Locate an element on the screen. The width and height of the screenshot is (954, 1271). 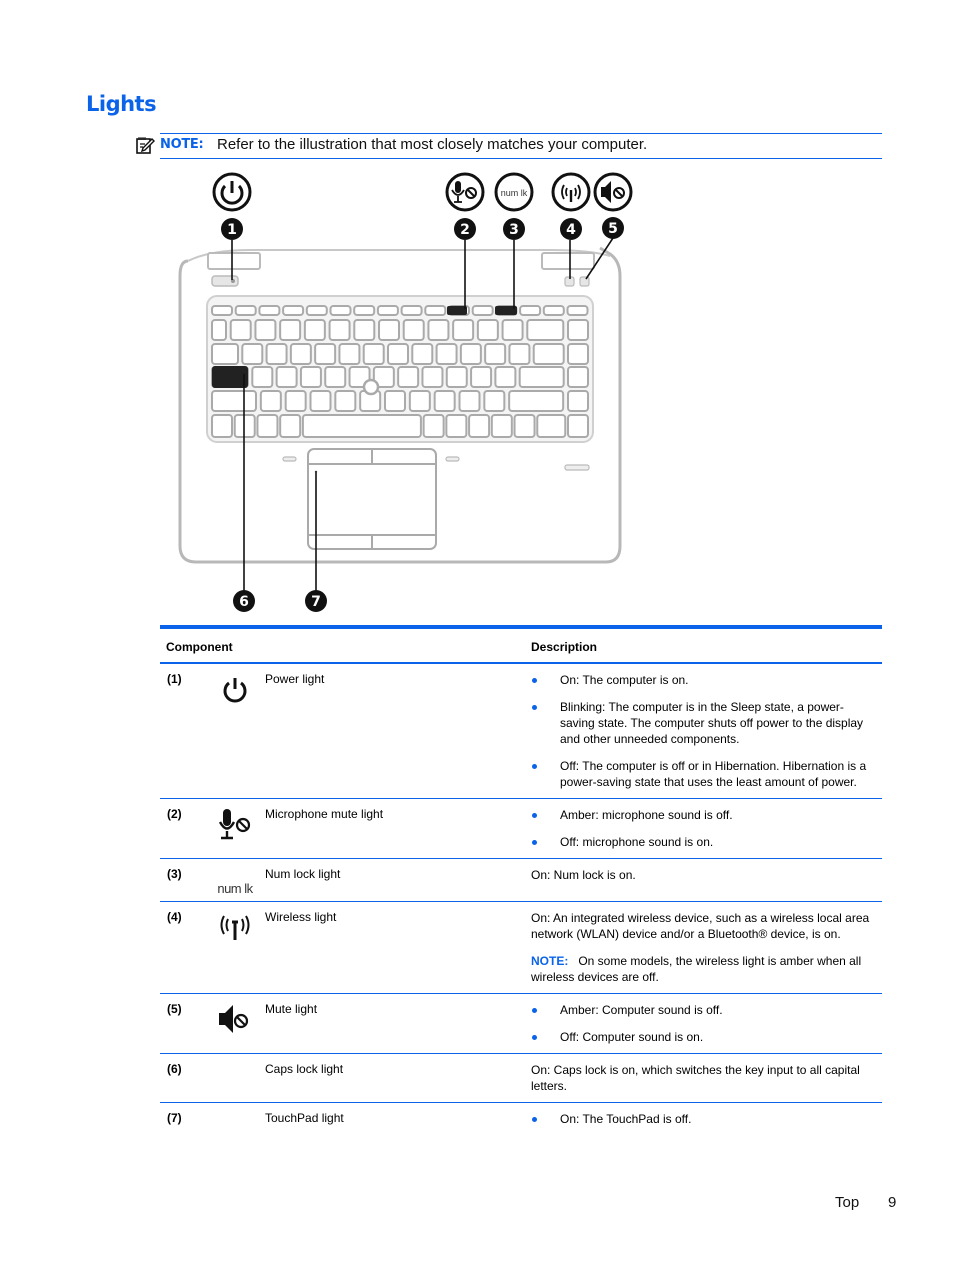
callout-number: 7 is located at coordinates (316, 602).